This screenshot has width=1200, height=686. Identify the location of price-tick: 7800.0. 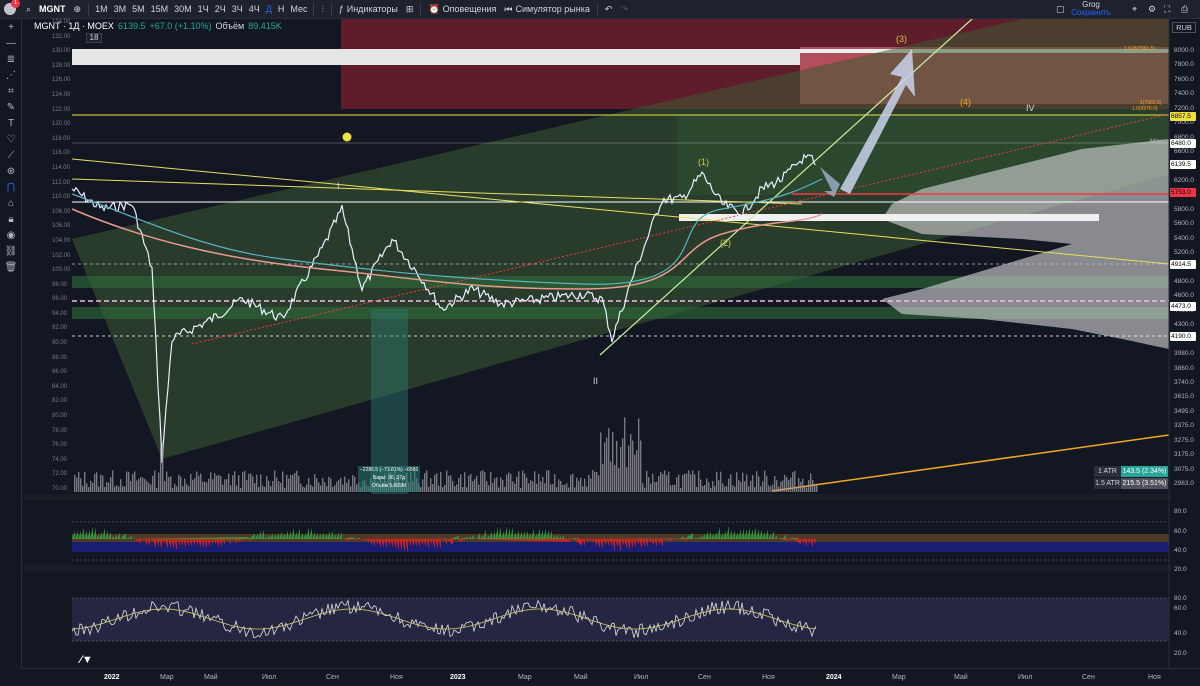
(1184, 65).